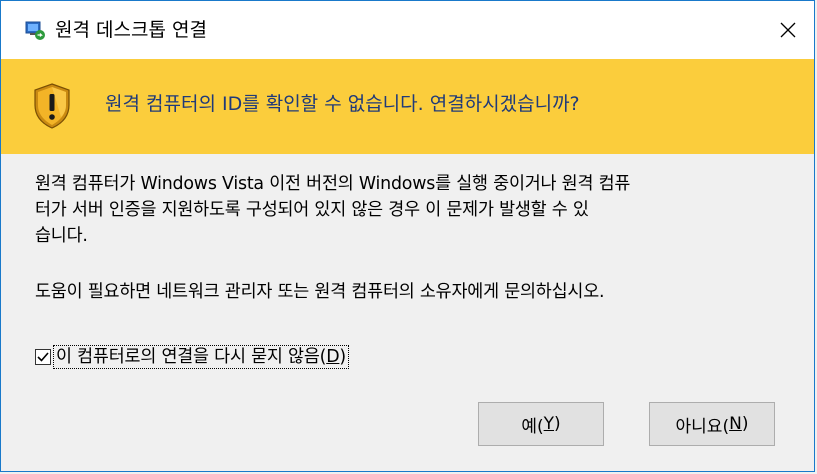  Describe the element at coordinates (61, 236) in the screenshot. I see `description-line: 습니다.` at that location.